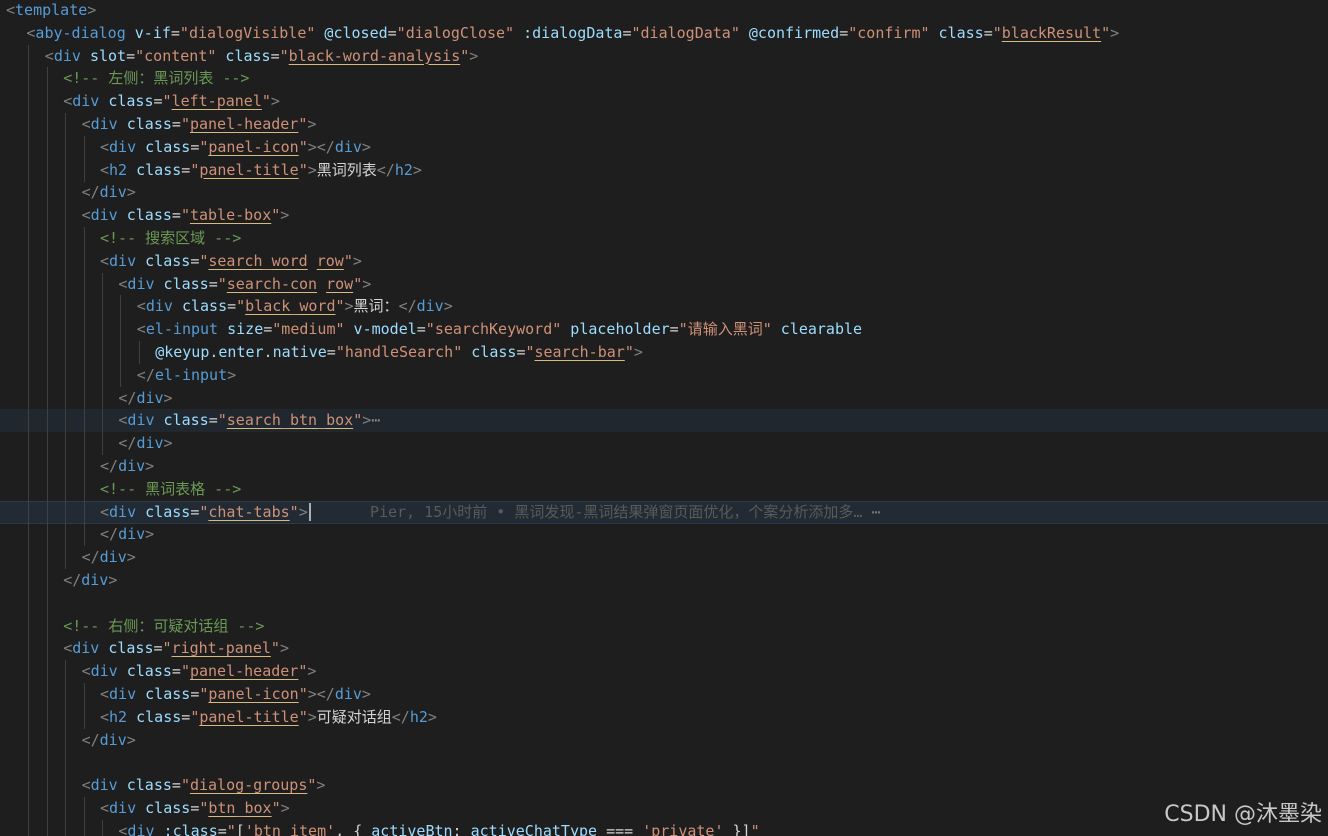 Image resolution: width=1328 pixels, height=836 pixels. Describe the element at coordinates (664, 649) in the screenshot. I see `code-line: <div class="right-panel">` at that location.